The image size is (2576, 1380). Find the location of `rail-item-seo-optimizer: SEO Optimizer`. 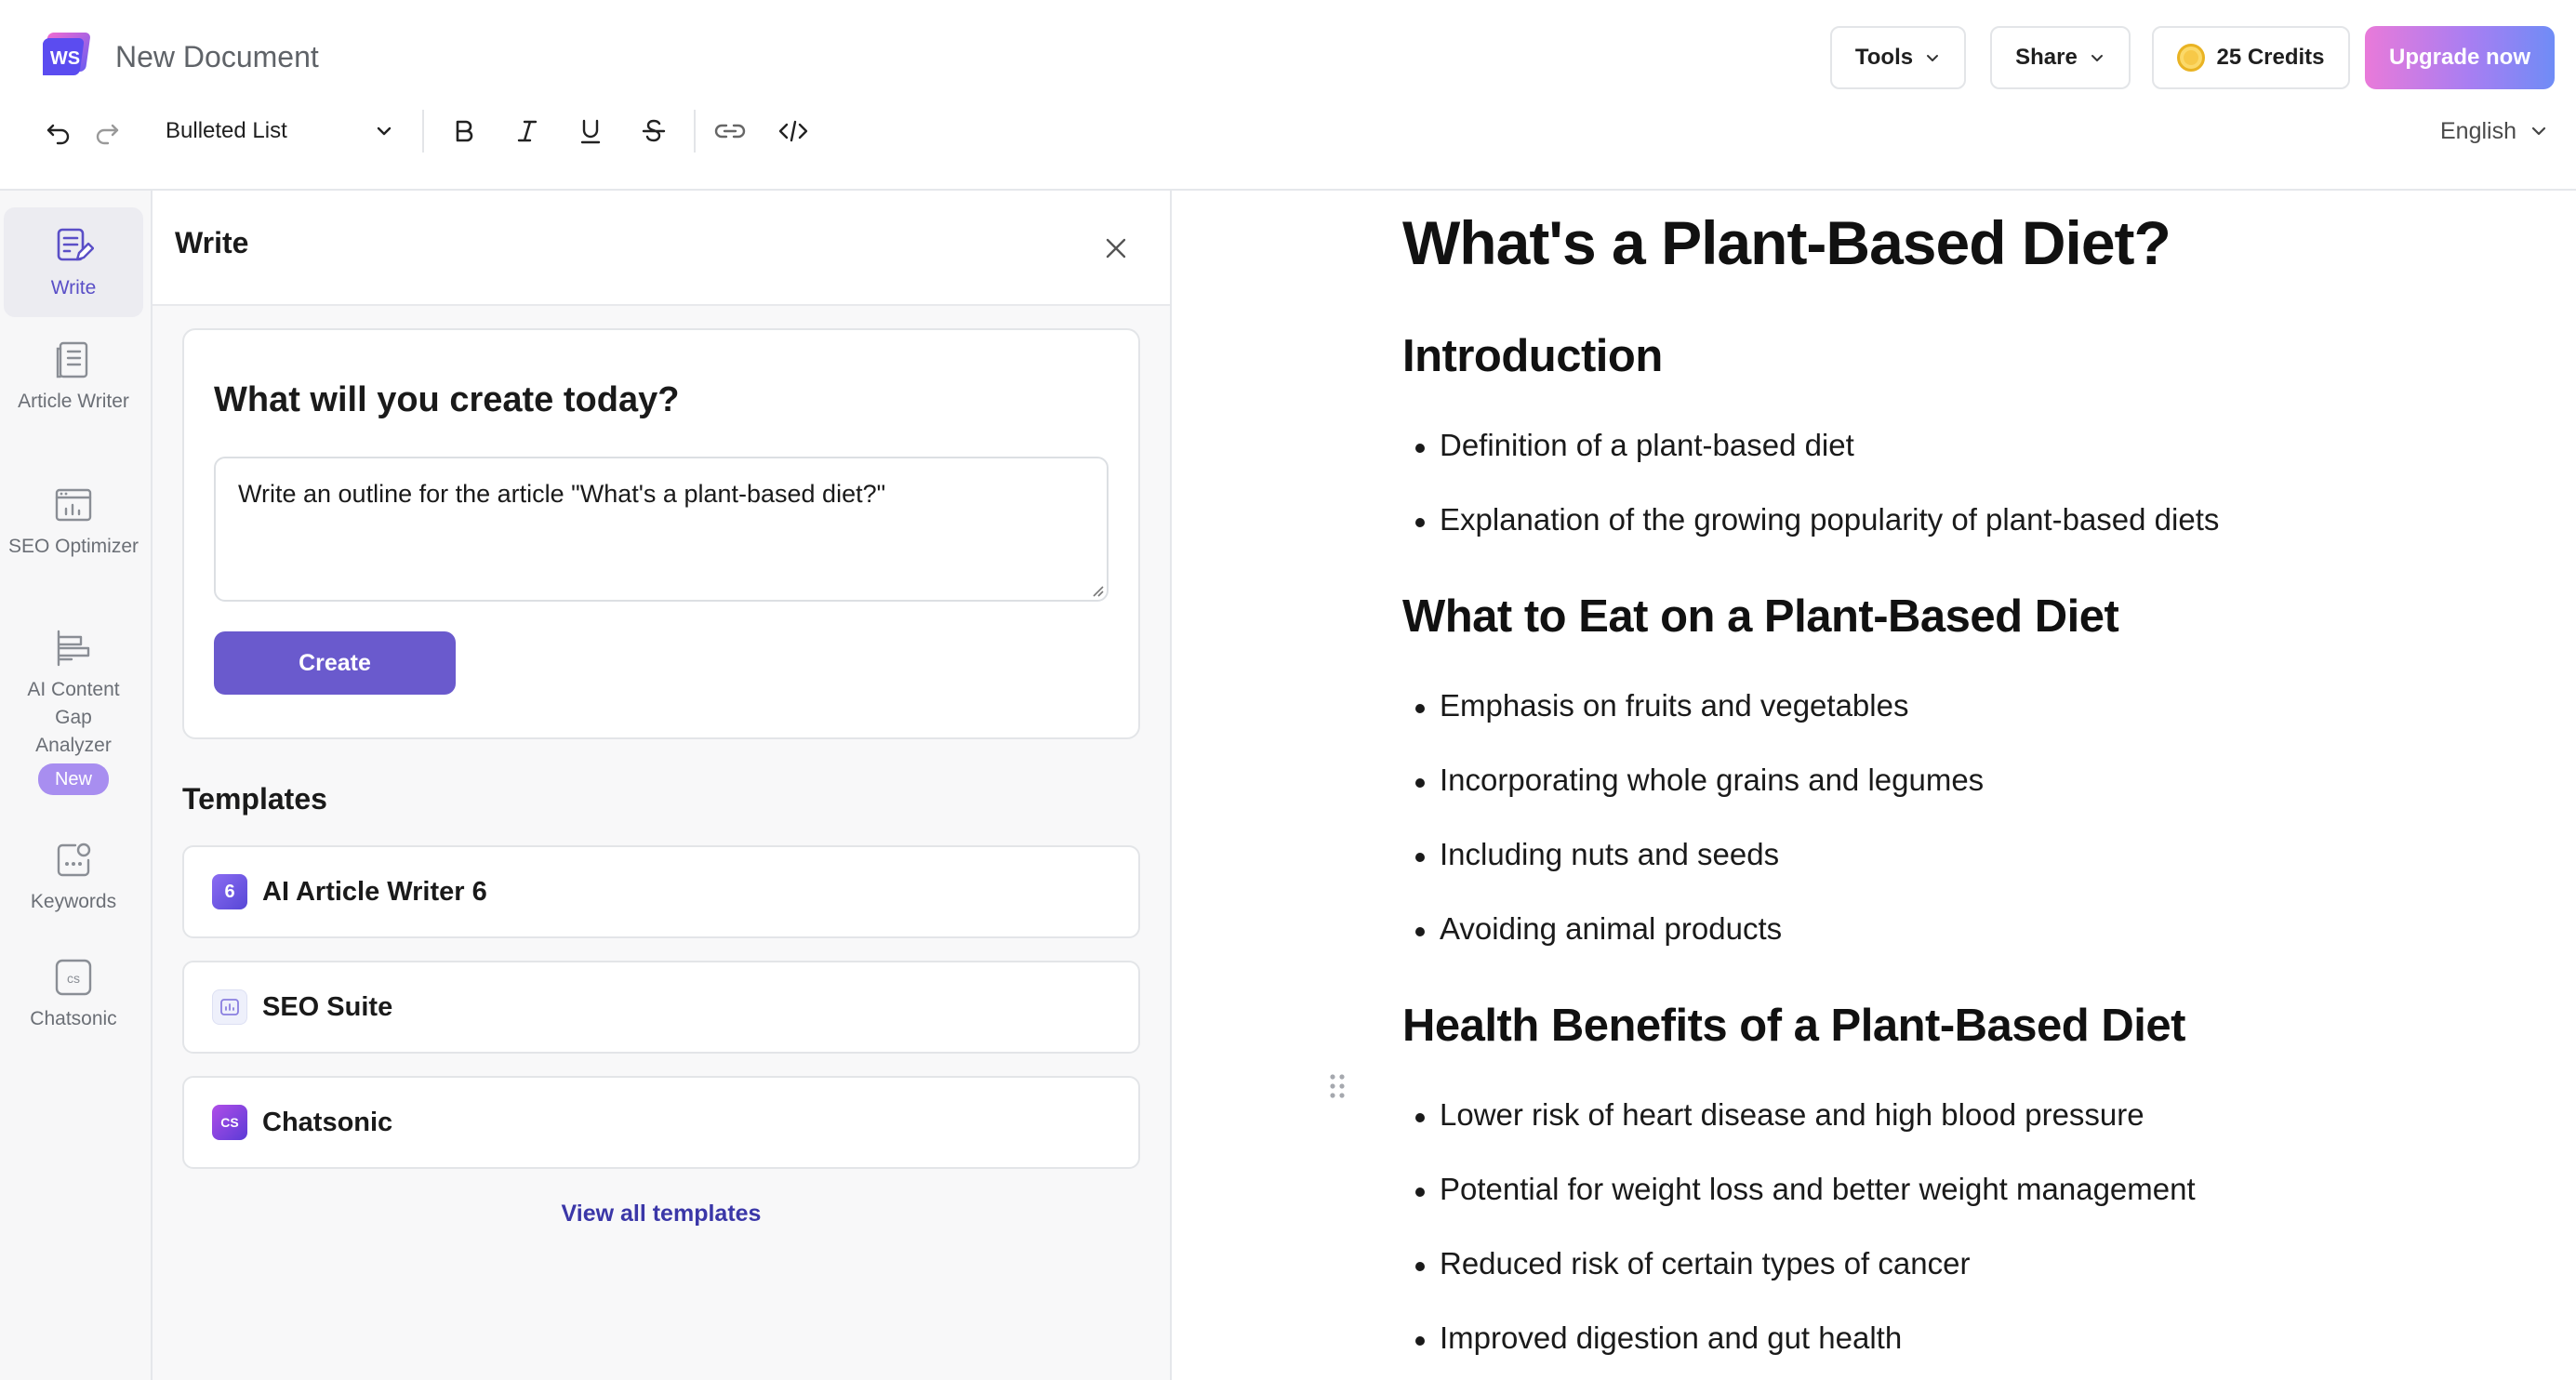

rail-item-seo-optimizer: SEO Optimizer is located at coordinates (73, 522).